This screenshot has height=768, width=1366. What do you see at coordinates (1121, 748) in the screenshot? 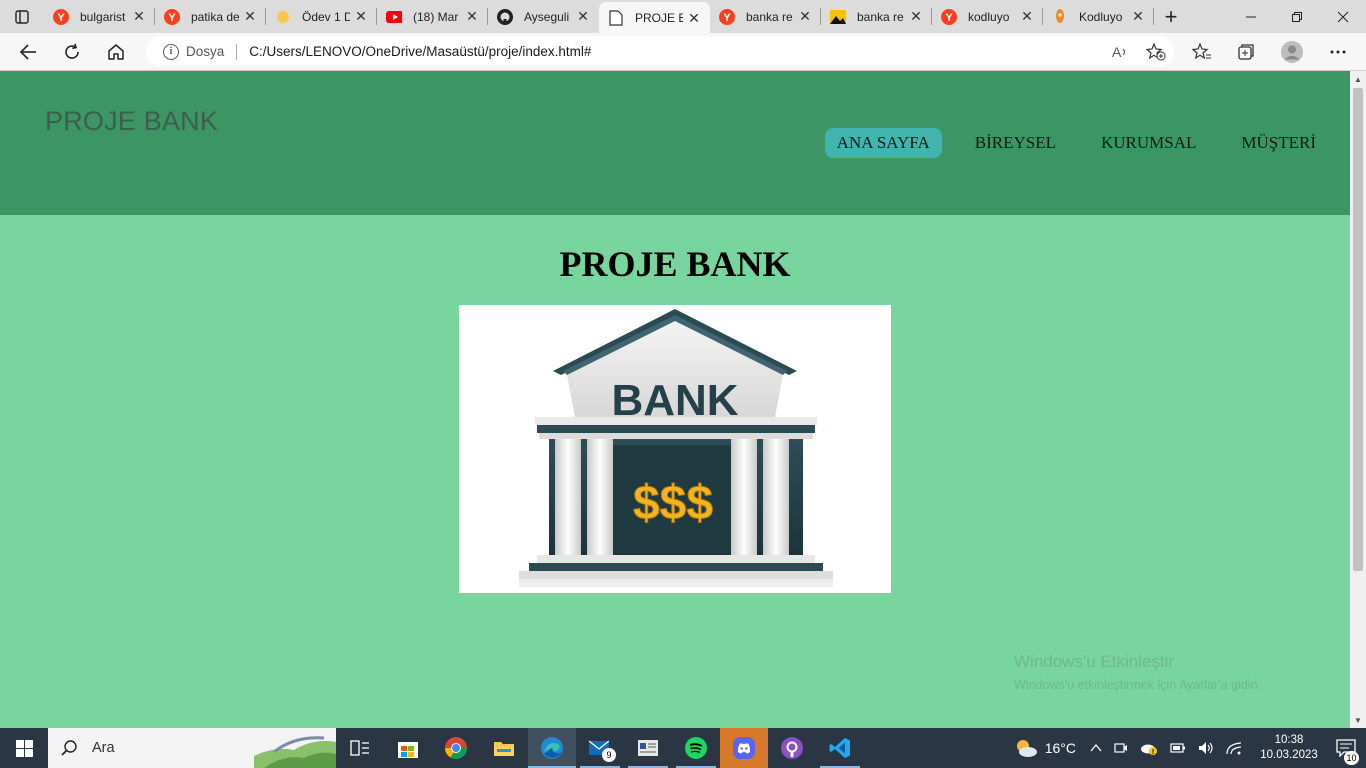
I see `meet-now-icon` at bounding box center [1121, 748].